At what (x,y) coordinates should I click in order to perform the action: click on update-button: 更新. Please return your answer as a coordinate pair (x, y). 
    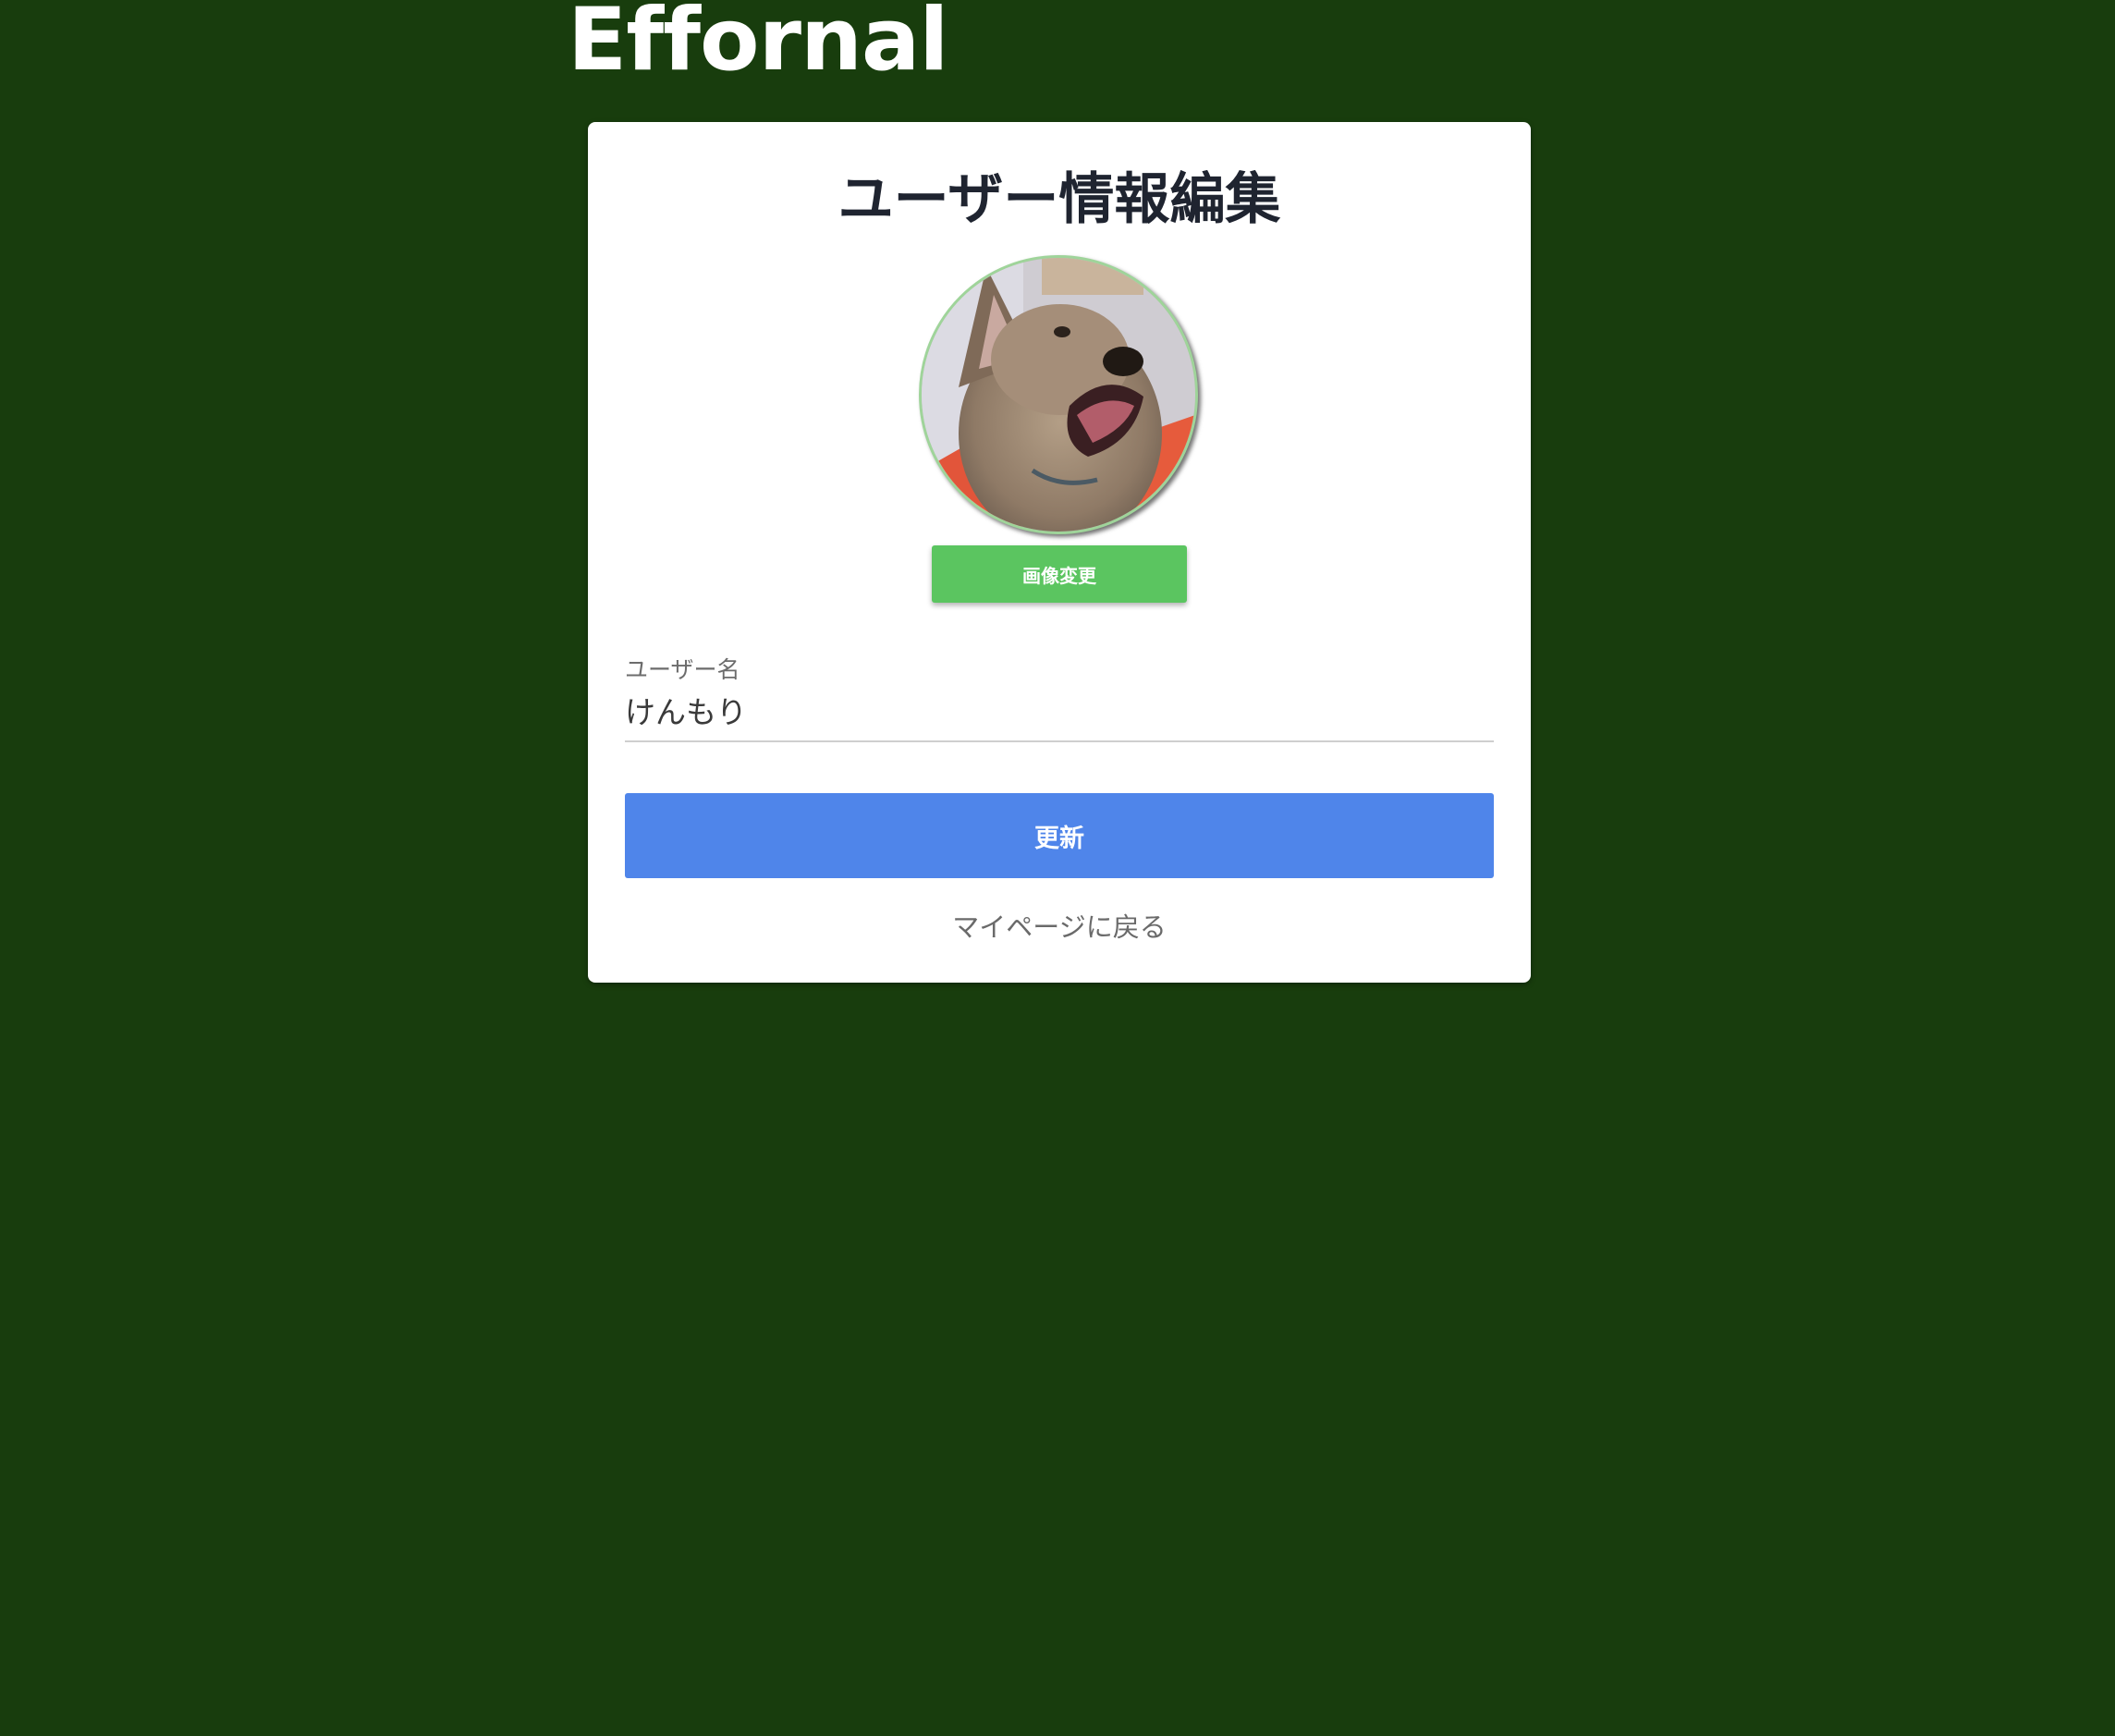
    Looking at the image, I should click on (1059, 835).